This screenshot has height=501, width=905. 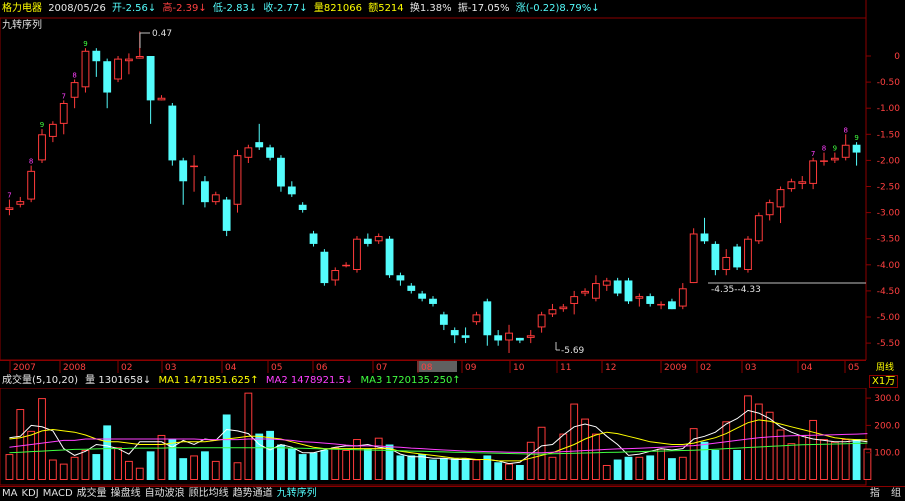 I want to click on period-label: 周线, so click(x=885, y=367).